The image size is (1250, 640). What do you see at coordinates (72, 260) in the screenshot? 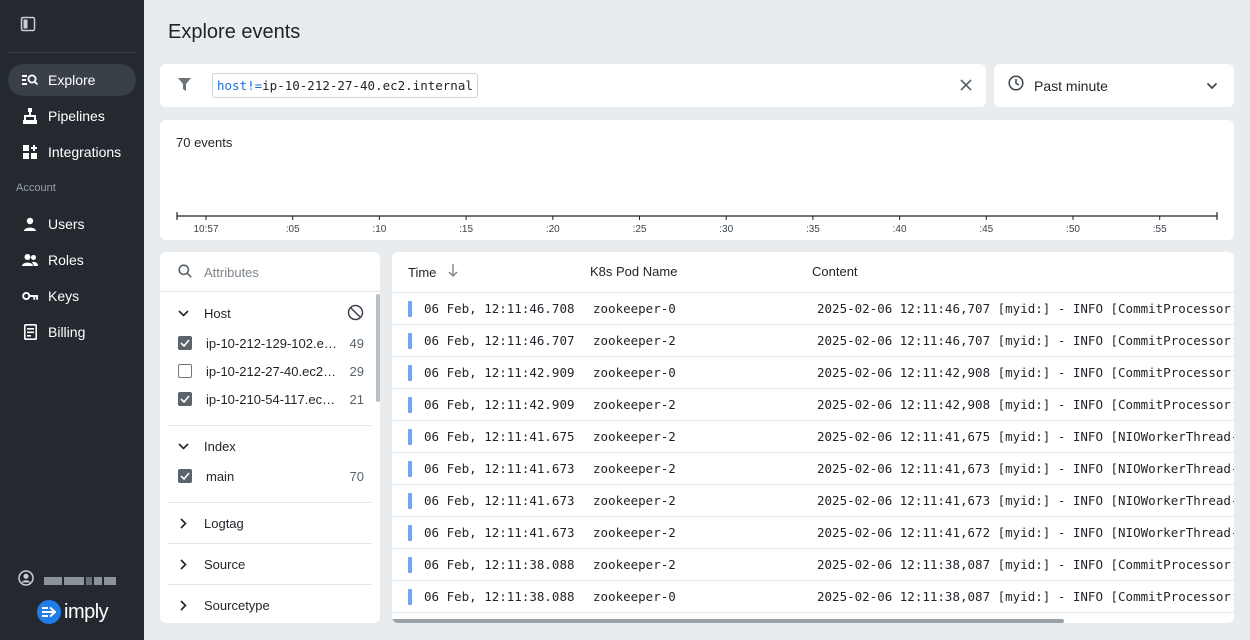
I see `sidebar-item-roles: Roles` at bounding box center [72, 260].